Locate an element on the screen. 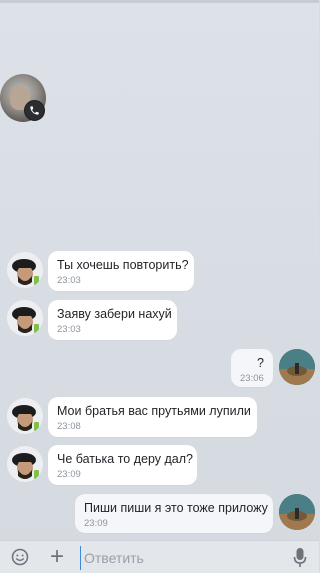  message-bubble-outgoing: ? 23:06 is located at coordinates (252, 368).